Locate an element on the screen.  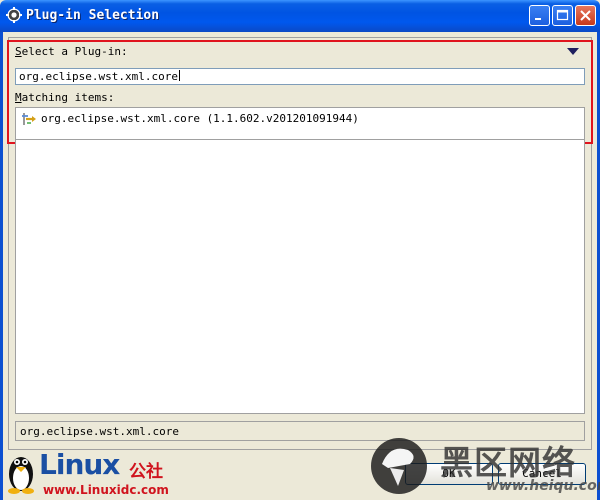
linux-brand-cn-text: 公社 is located at coordinates (146, 472).